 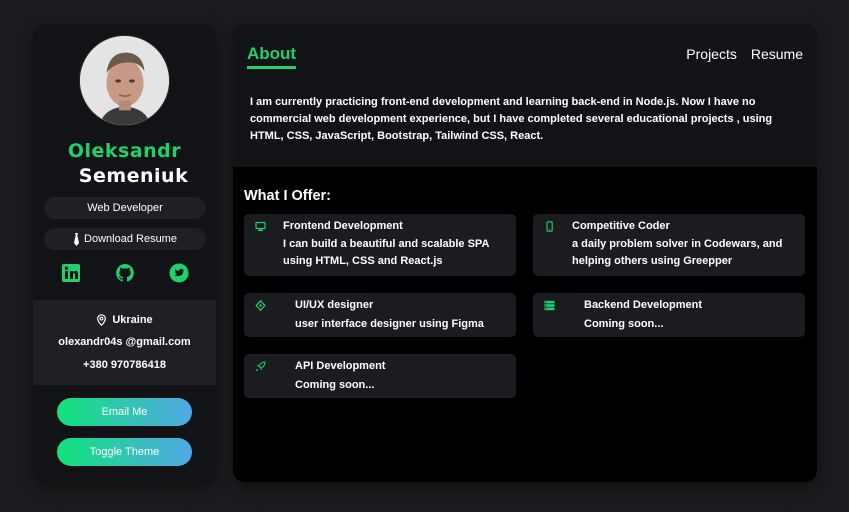 I want to click on offer-title: UI/UX designer, so click(x=334, y=305).